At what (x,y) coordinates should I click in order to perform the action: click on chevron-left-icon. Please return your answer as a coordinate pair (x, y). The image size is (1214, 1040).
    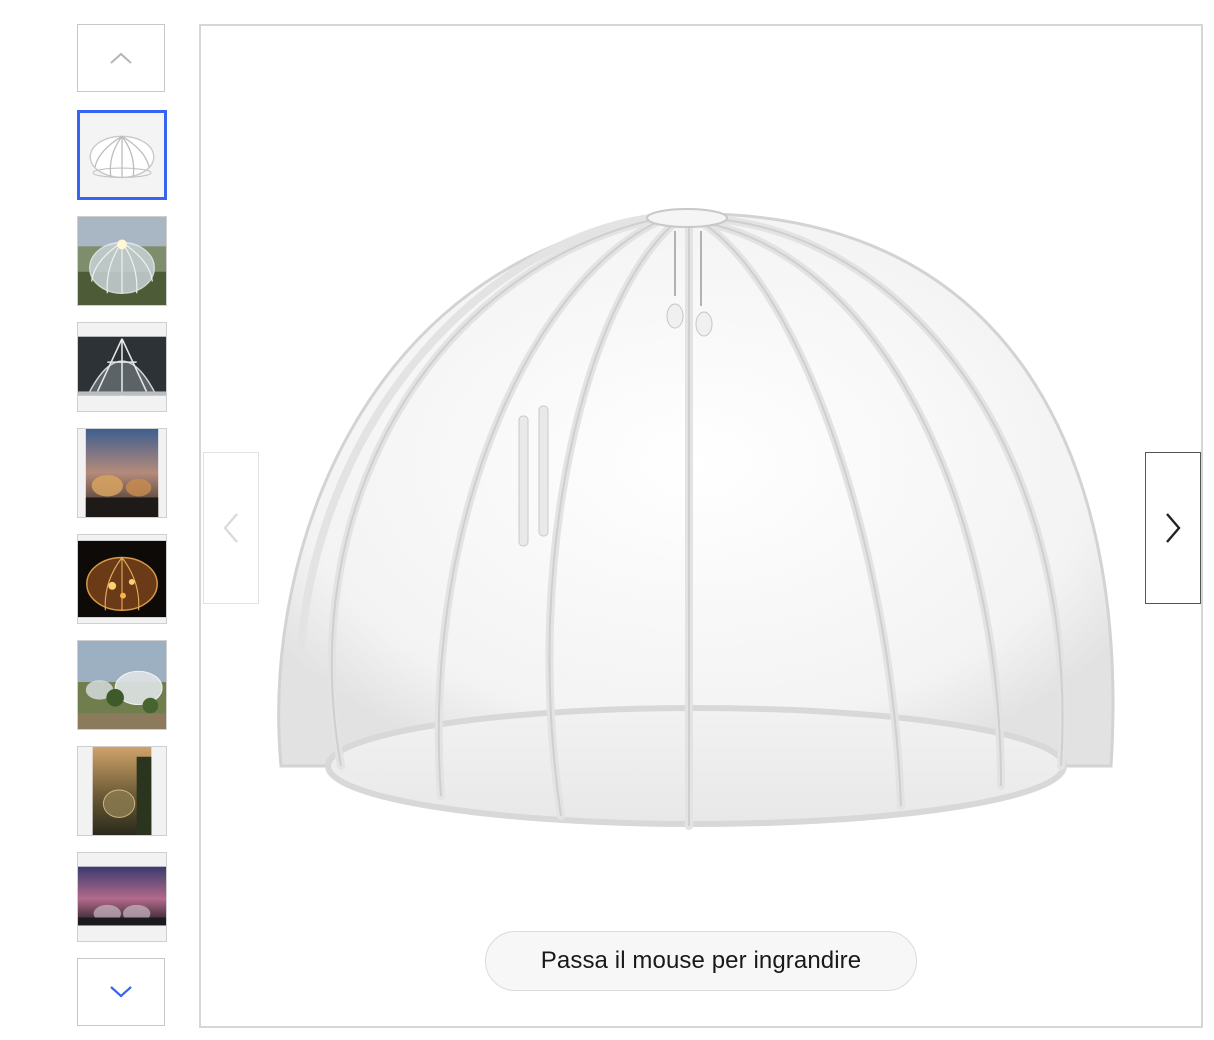
    Looking at the image, I should click on (230, 528).